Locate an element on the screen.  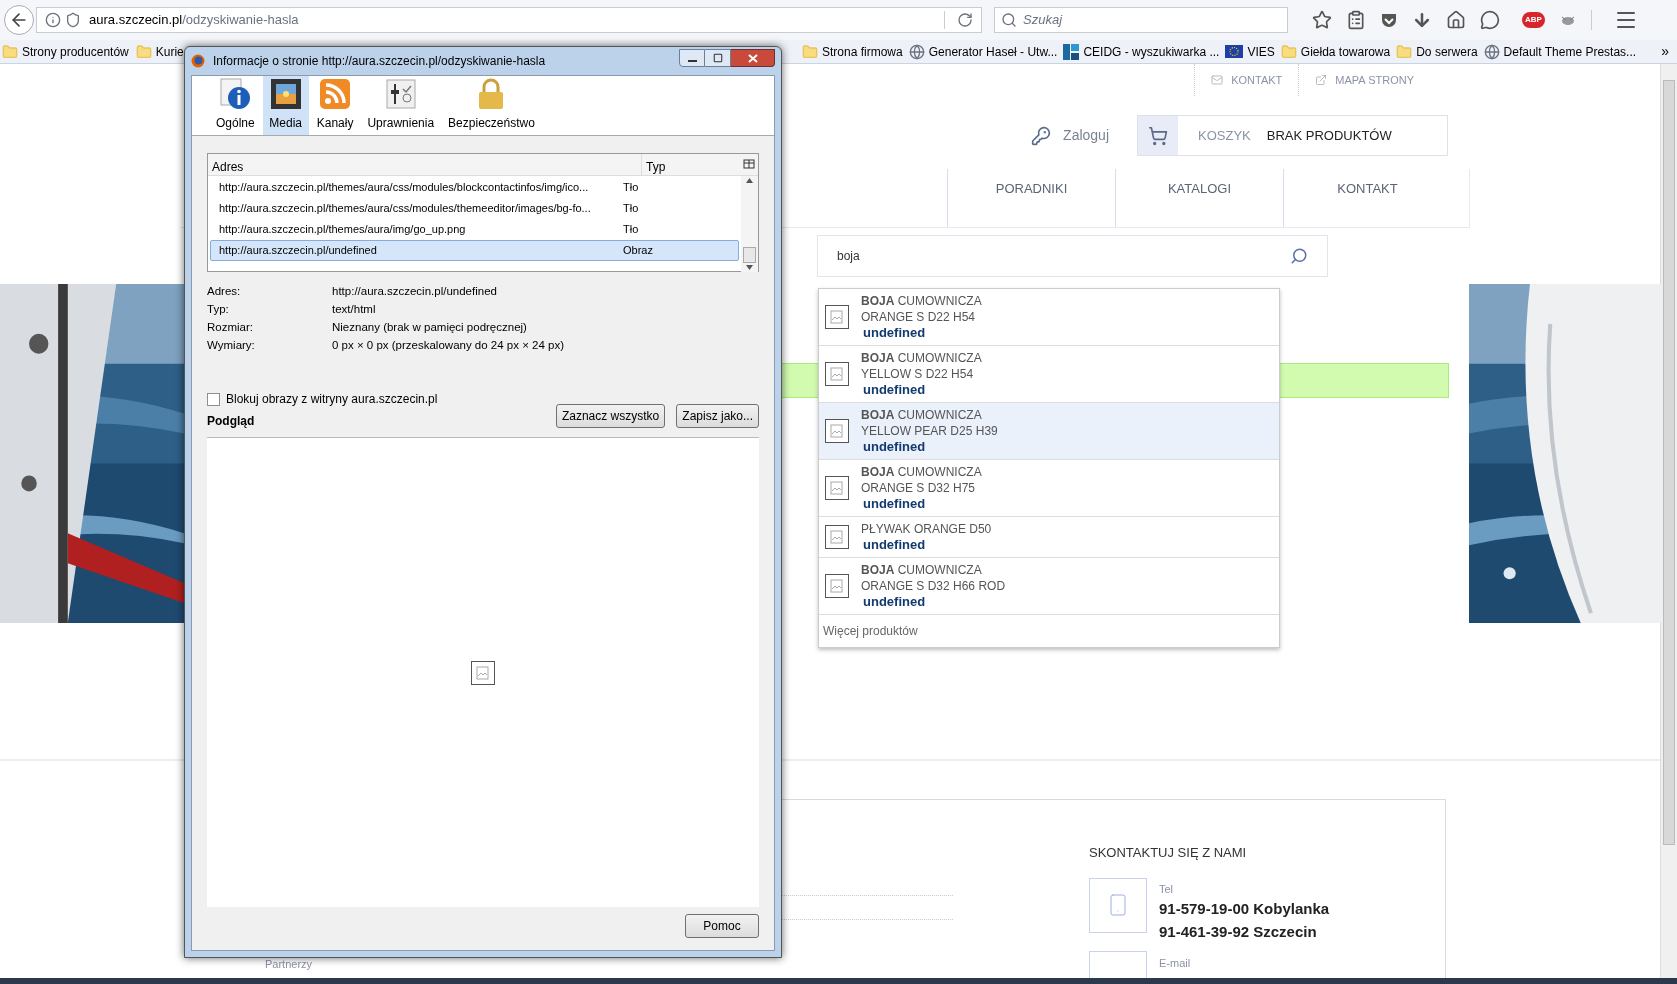
film-icon is located at coordinates (285, 94).